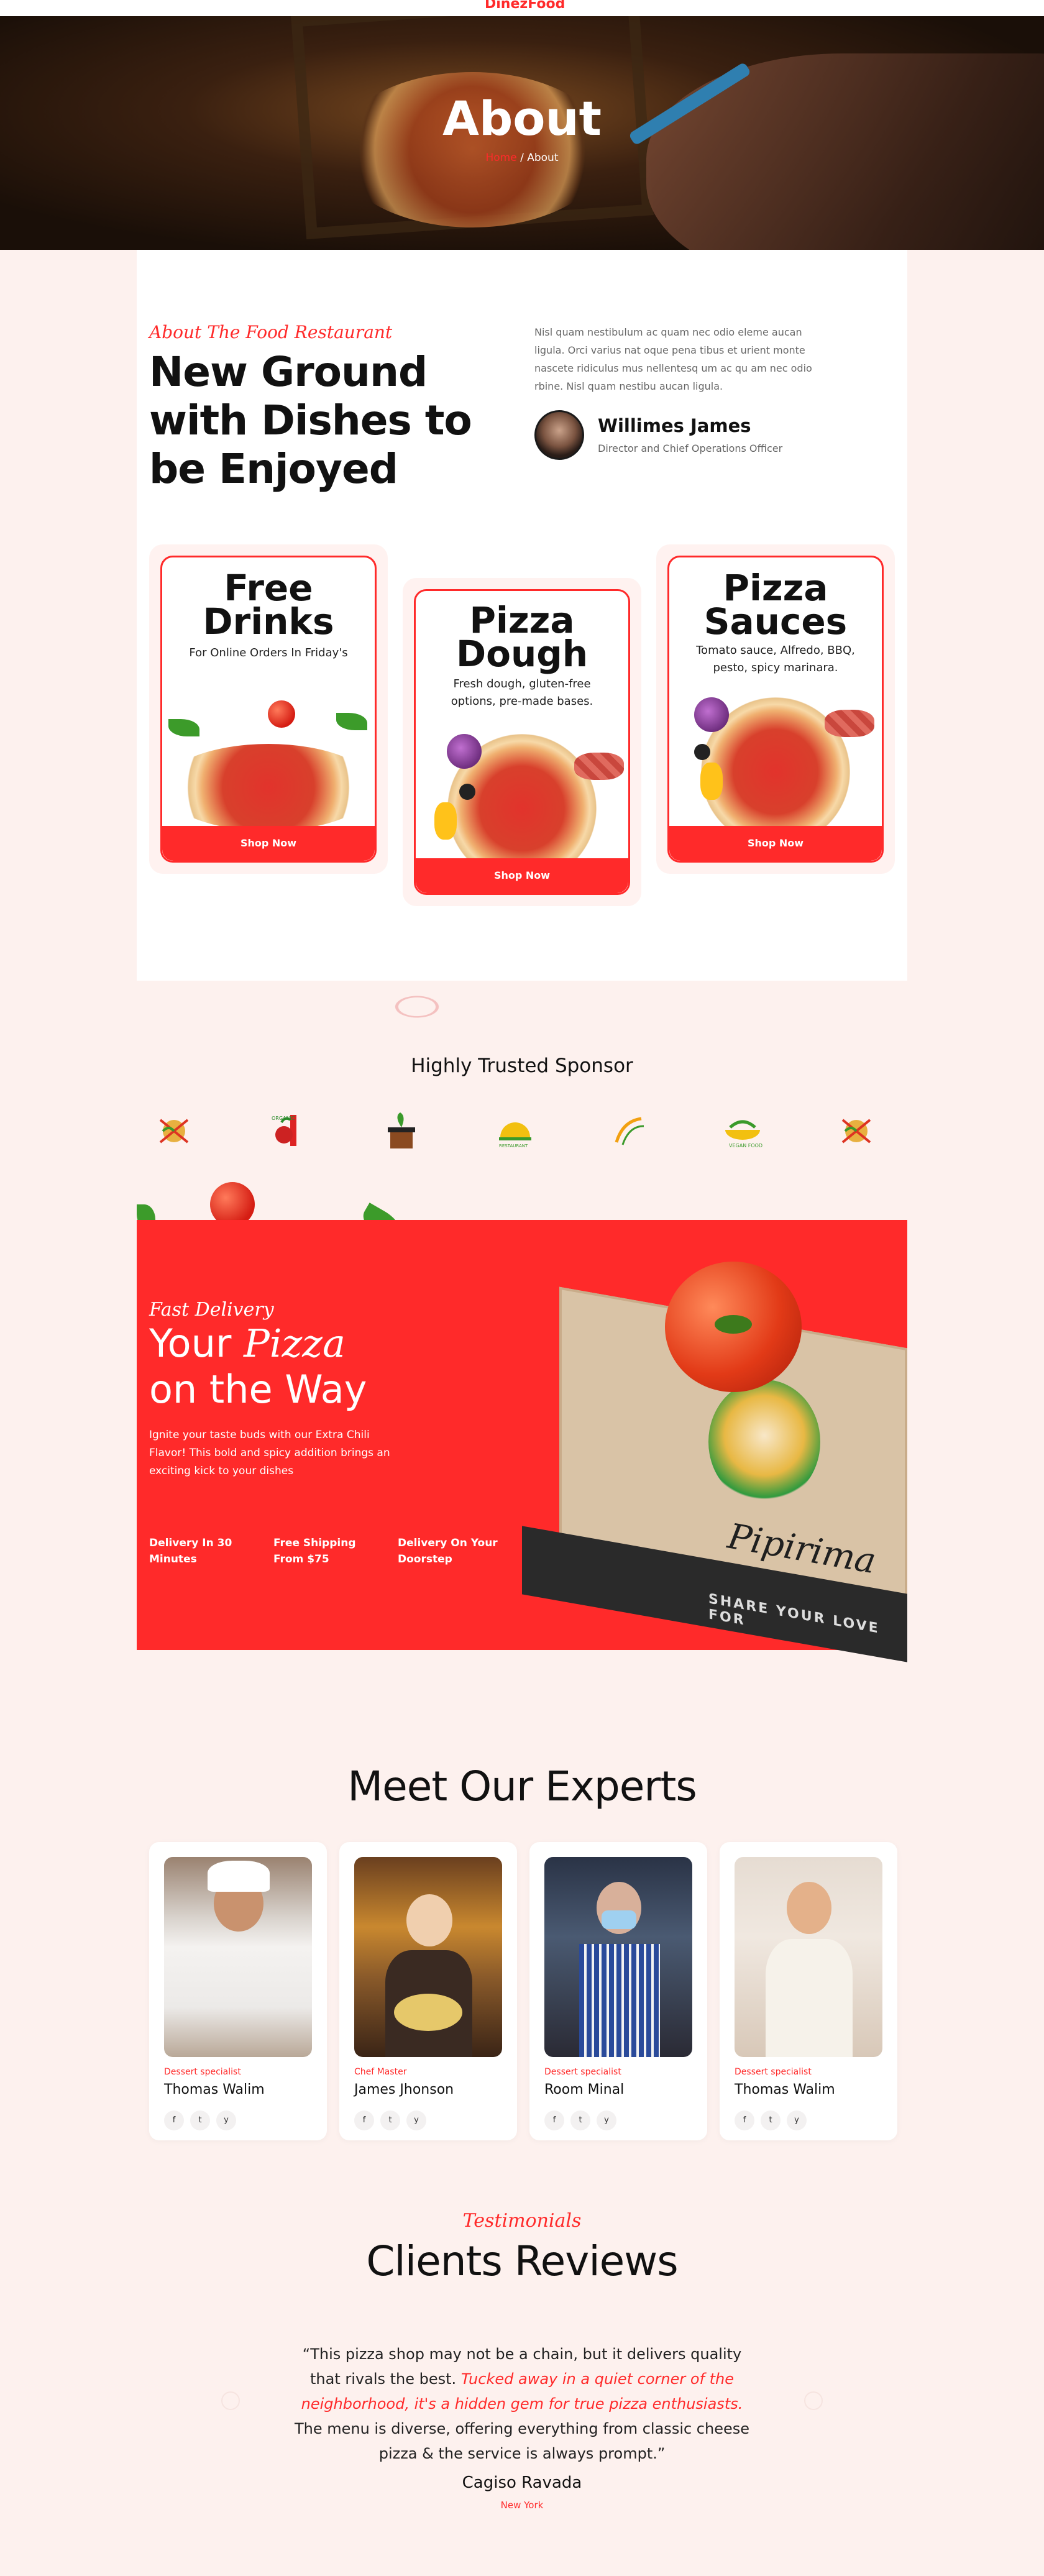 The image size is (1044, 2576). What do you see at coordinates (288, 1131) in the screenshot?
I see `organic-food-logo-icon: ORGANIC` at bounding box center [288, 1131].